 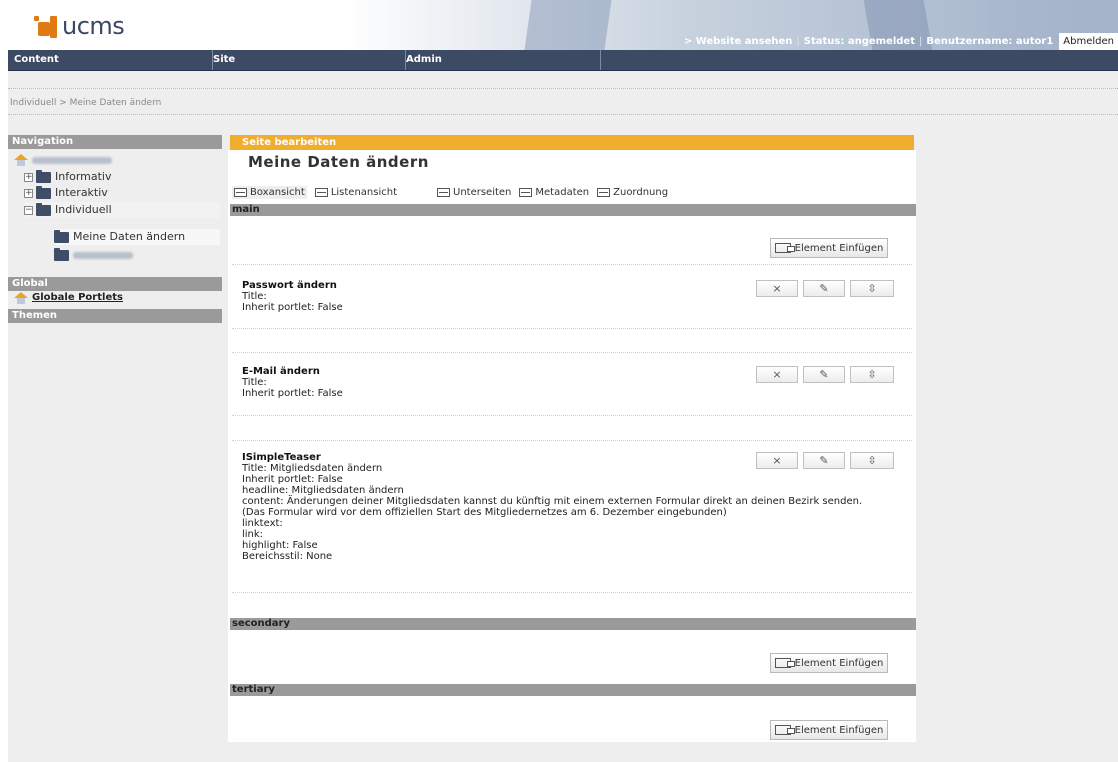 What do you see at coordinates (28, 210) in the screenshot?
I see `collapse-icon: −` at bounding box center [28, 210].